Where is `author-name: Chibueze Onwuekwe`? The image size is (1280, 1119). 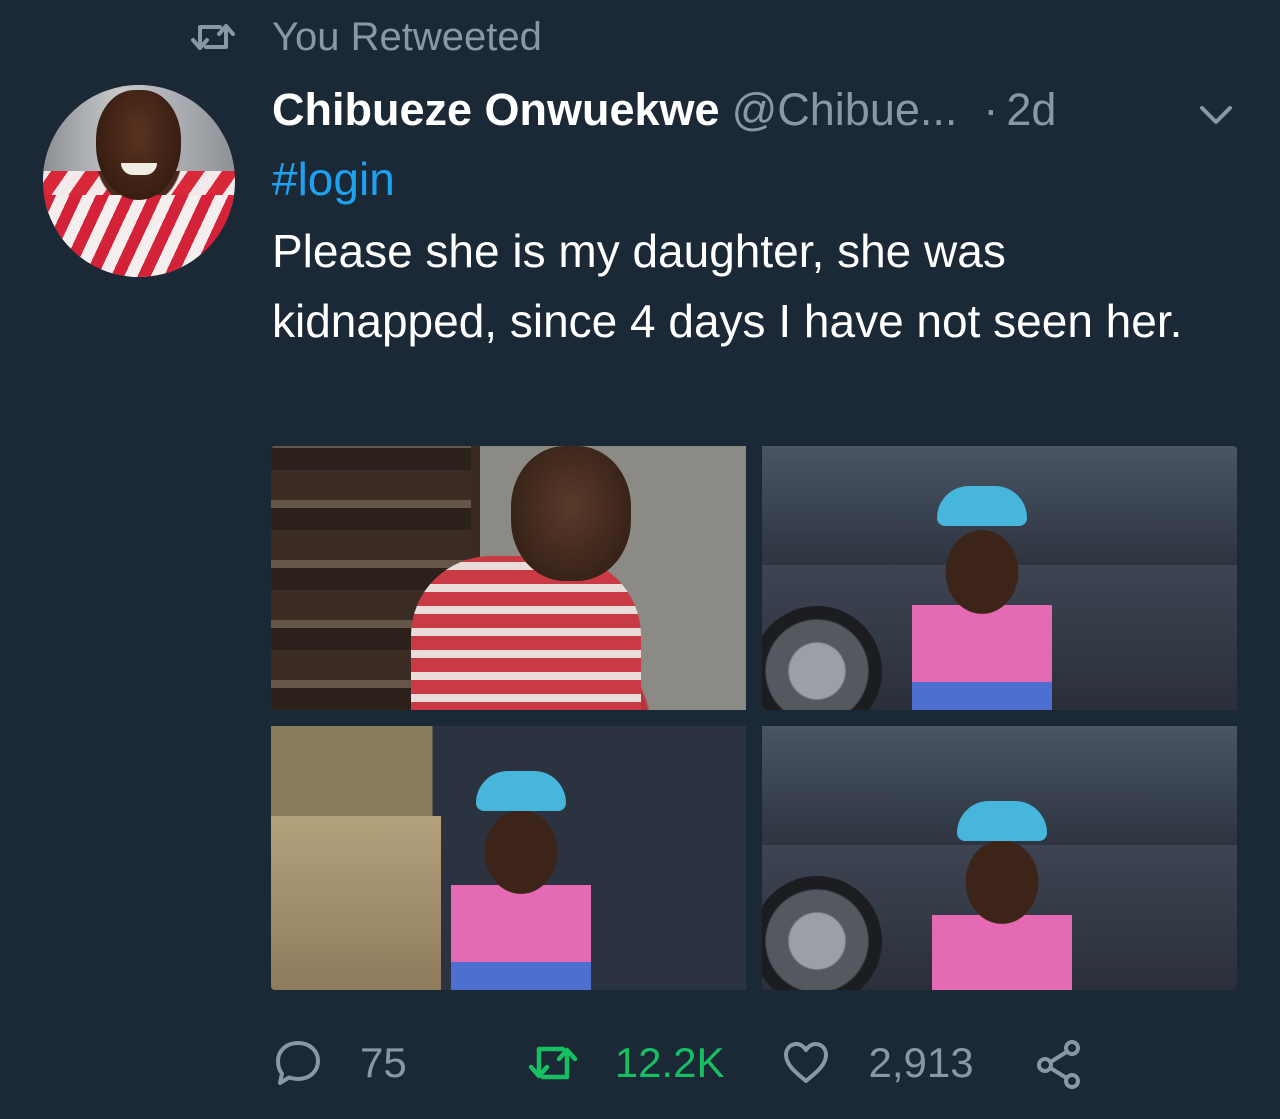 author-name: Chibueze Onwuekwe is located at coordinates (496, 110).